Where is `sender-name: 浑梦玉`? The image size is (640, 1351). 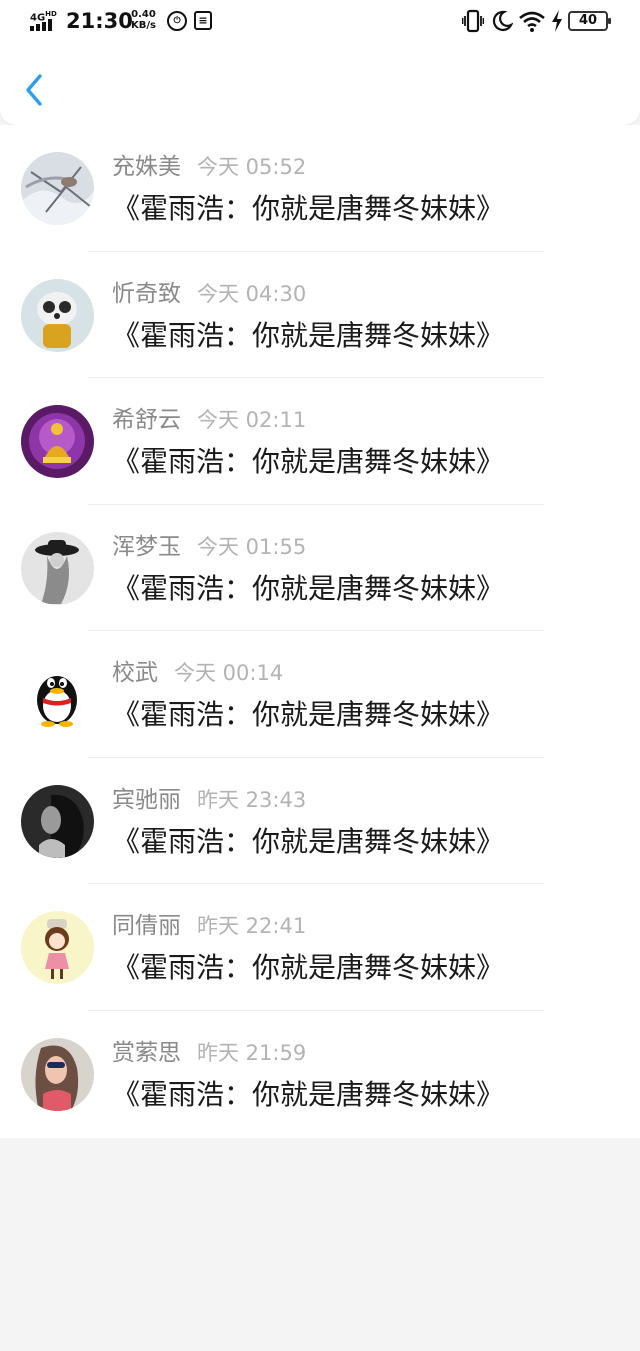 sender-name: 浑梦玉 is located at coordinates (146, 546).